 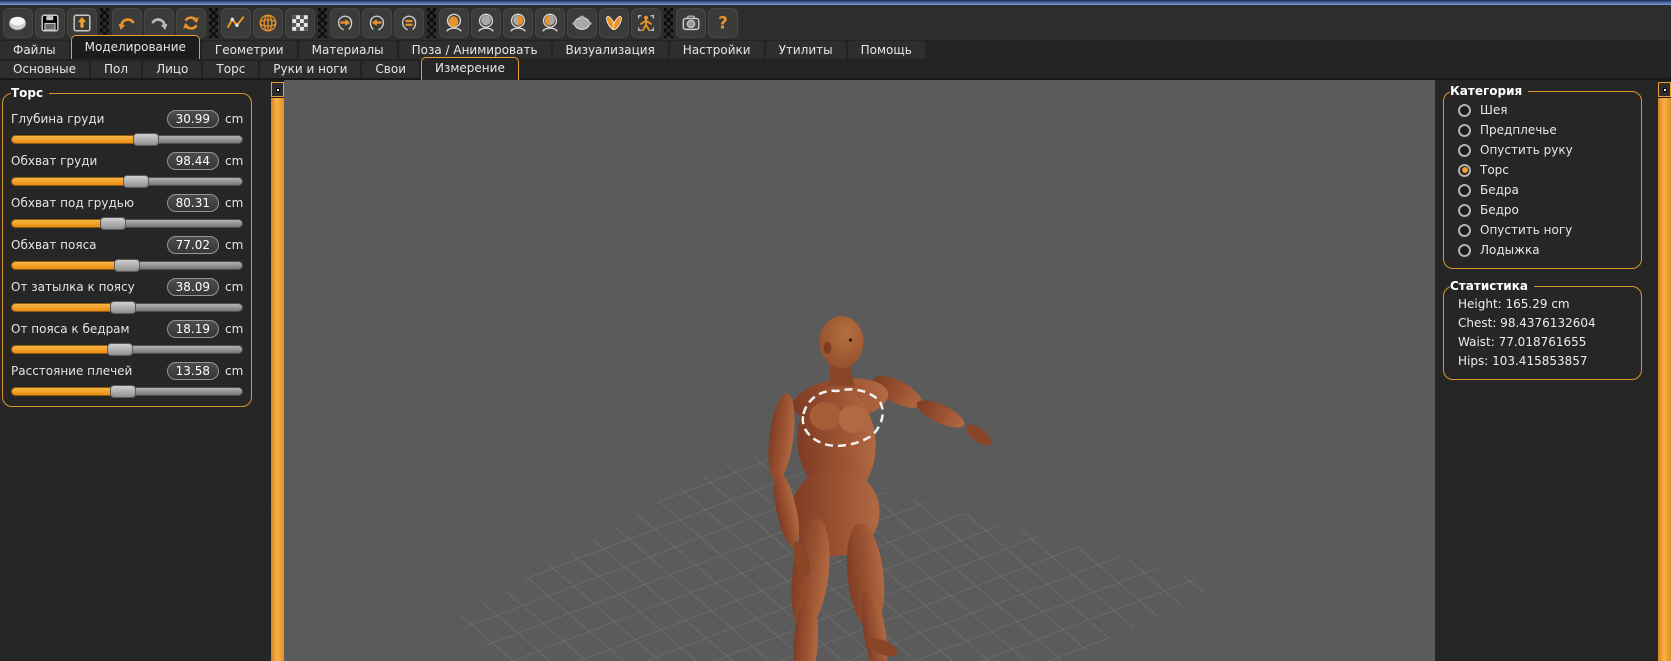 What do you see at coordinates (691, 22) in the screenshot?
I see `camera-button` at bounding box center [691, 22].